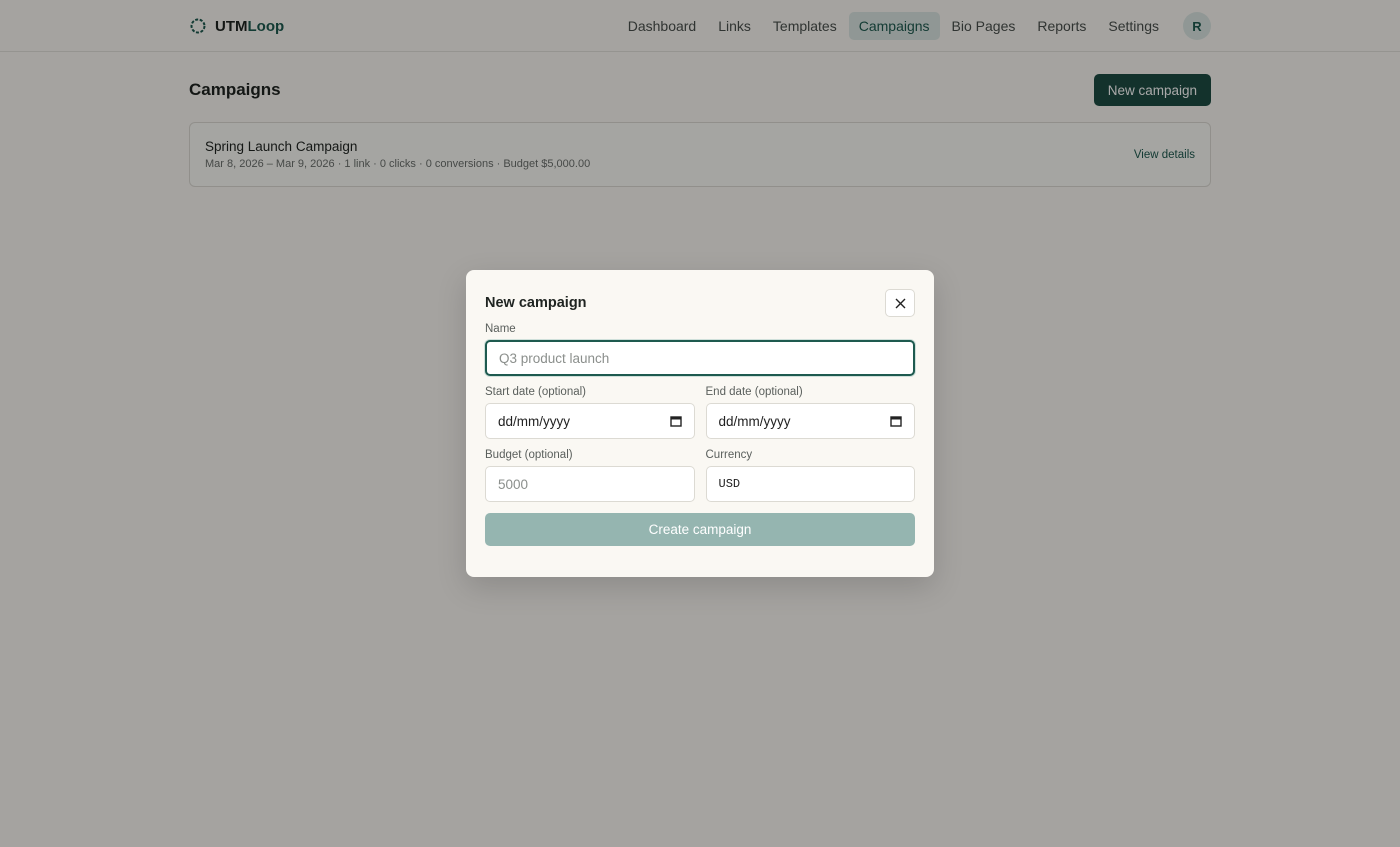 The image size is (1400, 847). What do you see at coordinates (700, 529) in the screenshot?
I see `create-campaign-button: Create campaign` at bounding box center [700, 529].